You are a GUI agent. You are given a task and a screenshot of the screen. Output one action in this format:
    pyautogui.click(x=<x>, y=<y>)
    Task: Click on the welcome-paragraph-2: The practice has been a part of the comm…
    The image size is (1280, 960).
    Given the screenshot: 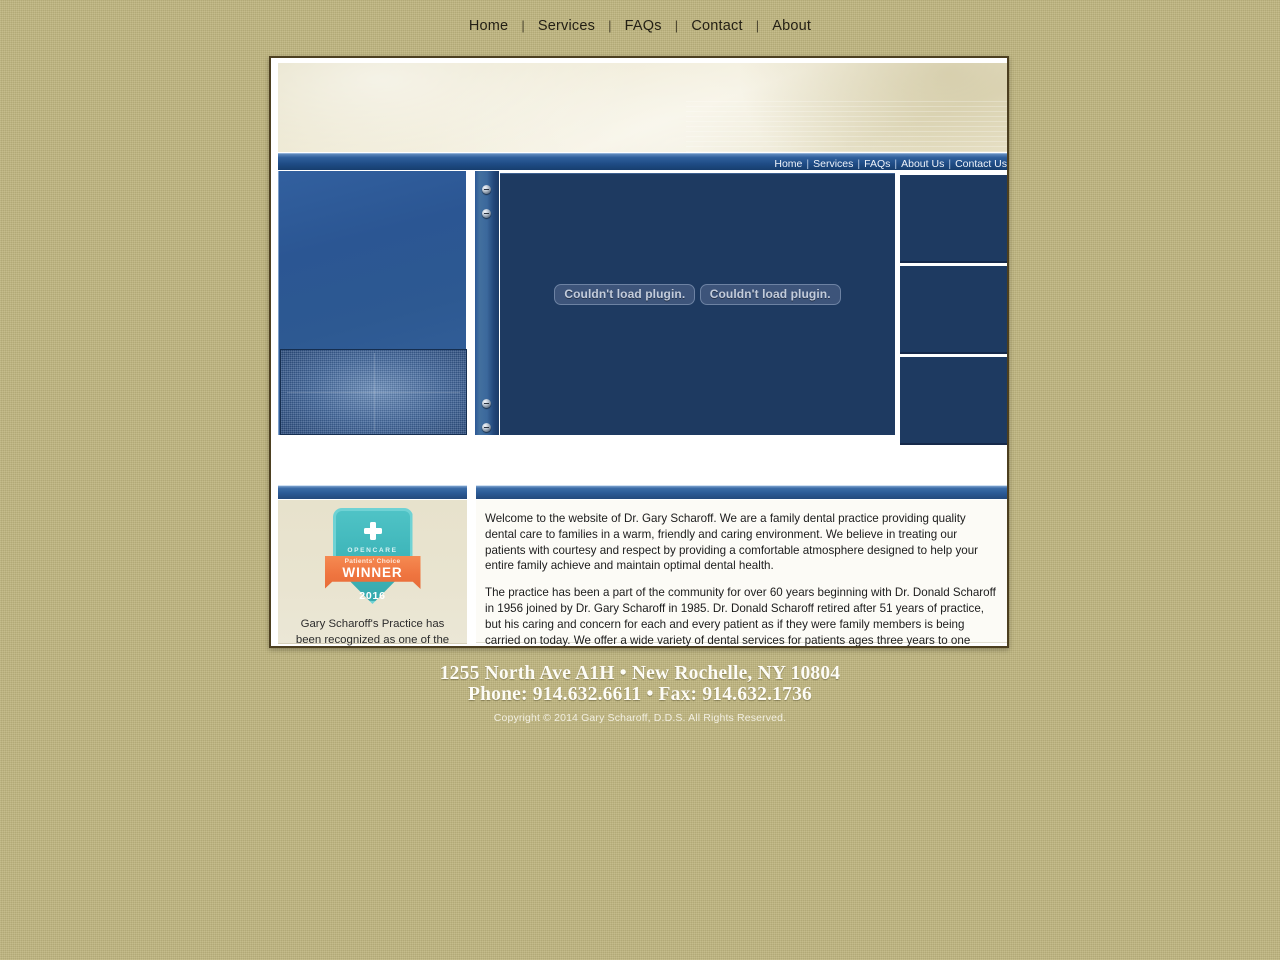 What is the action you would take?
    pyautogui.click(x=740, y=616)
    